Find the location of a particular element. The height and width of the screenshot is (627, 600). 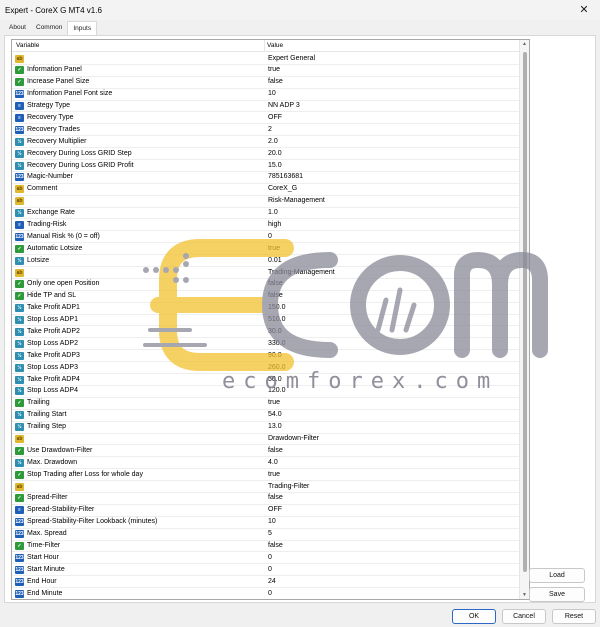

variable-value: 510.0 is located at coordinates (277, 319).